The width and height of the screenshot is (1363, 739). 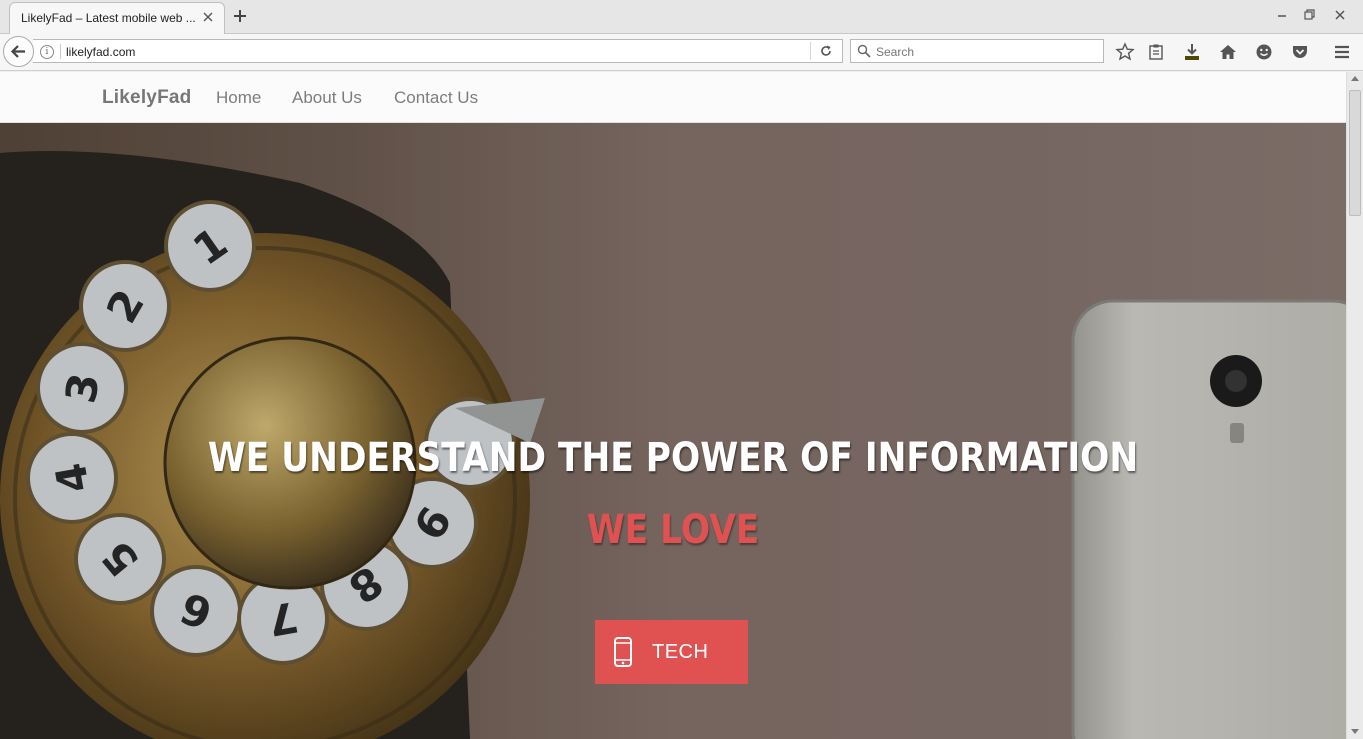 What do you see at coordinates (673, 530) in the screenshot?
I see `hero-subheadline: WE LOVE` at bounding box center [673, 530].